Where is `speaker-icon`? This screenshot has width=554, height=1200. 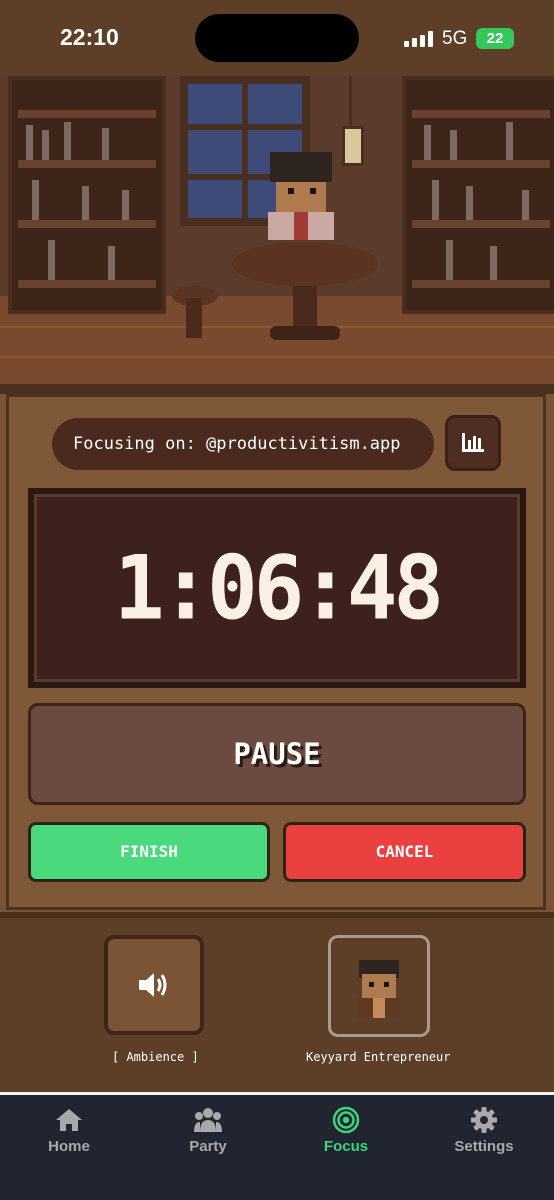 speaker-icon is located at coordinates (153, 985).